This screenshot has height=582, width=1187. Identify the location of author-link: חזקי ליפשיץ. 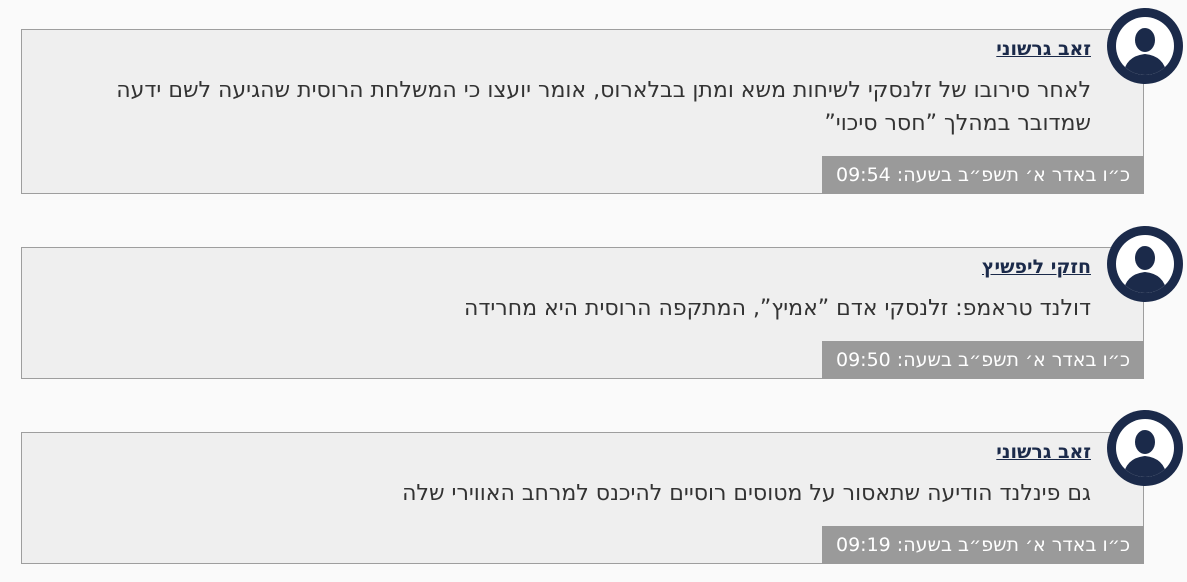
(1036, 267).